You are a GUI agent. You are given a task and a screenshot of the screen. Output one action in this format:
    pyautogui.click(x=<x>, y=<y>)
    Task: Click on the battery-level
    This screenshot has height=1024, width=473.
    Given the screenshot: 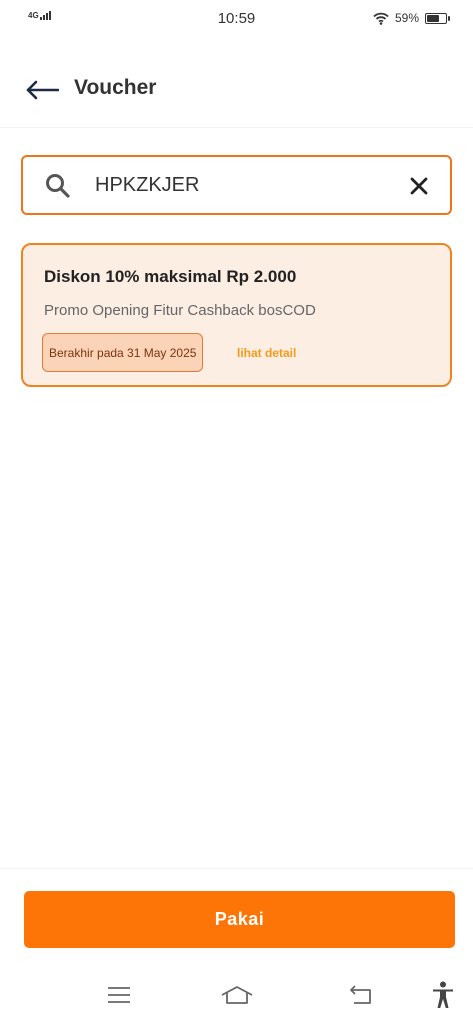 What is the action you would take?
    pyautogui.click(x=433, y=18)
    